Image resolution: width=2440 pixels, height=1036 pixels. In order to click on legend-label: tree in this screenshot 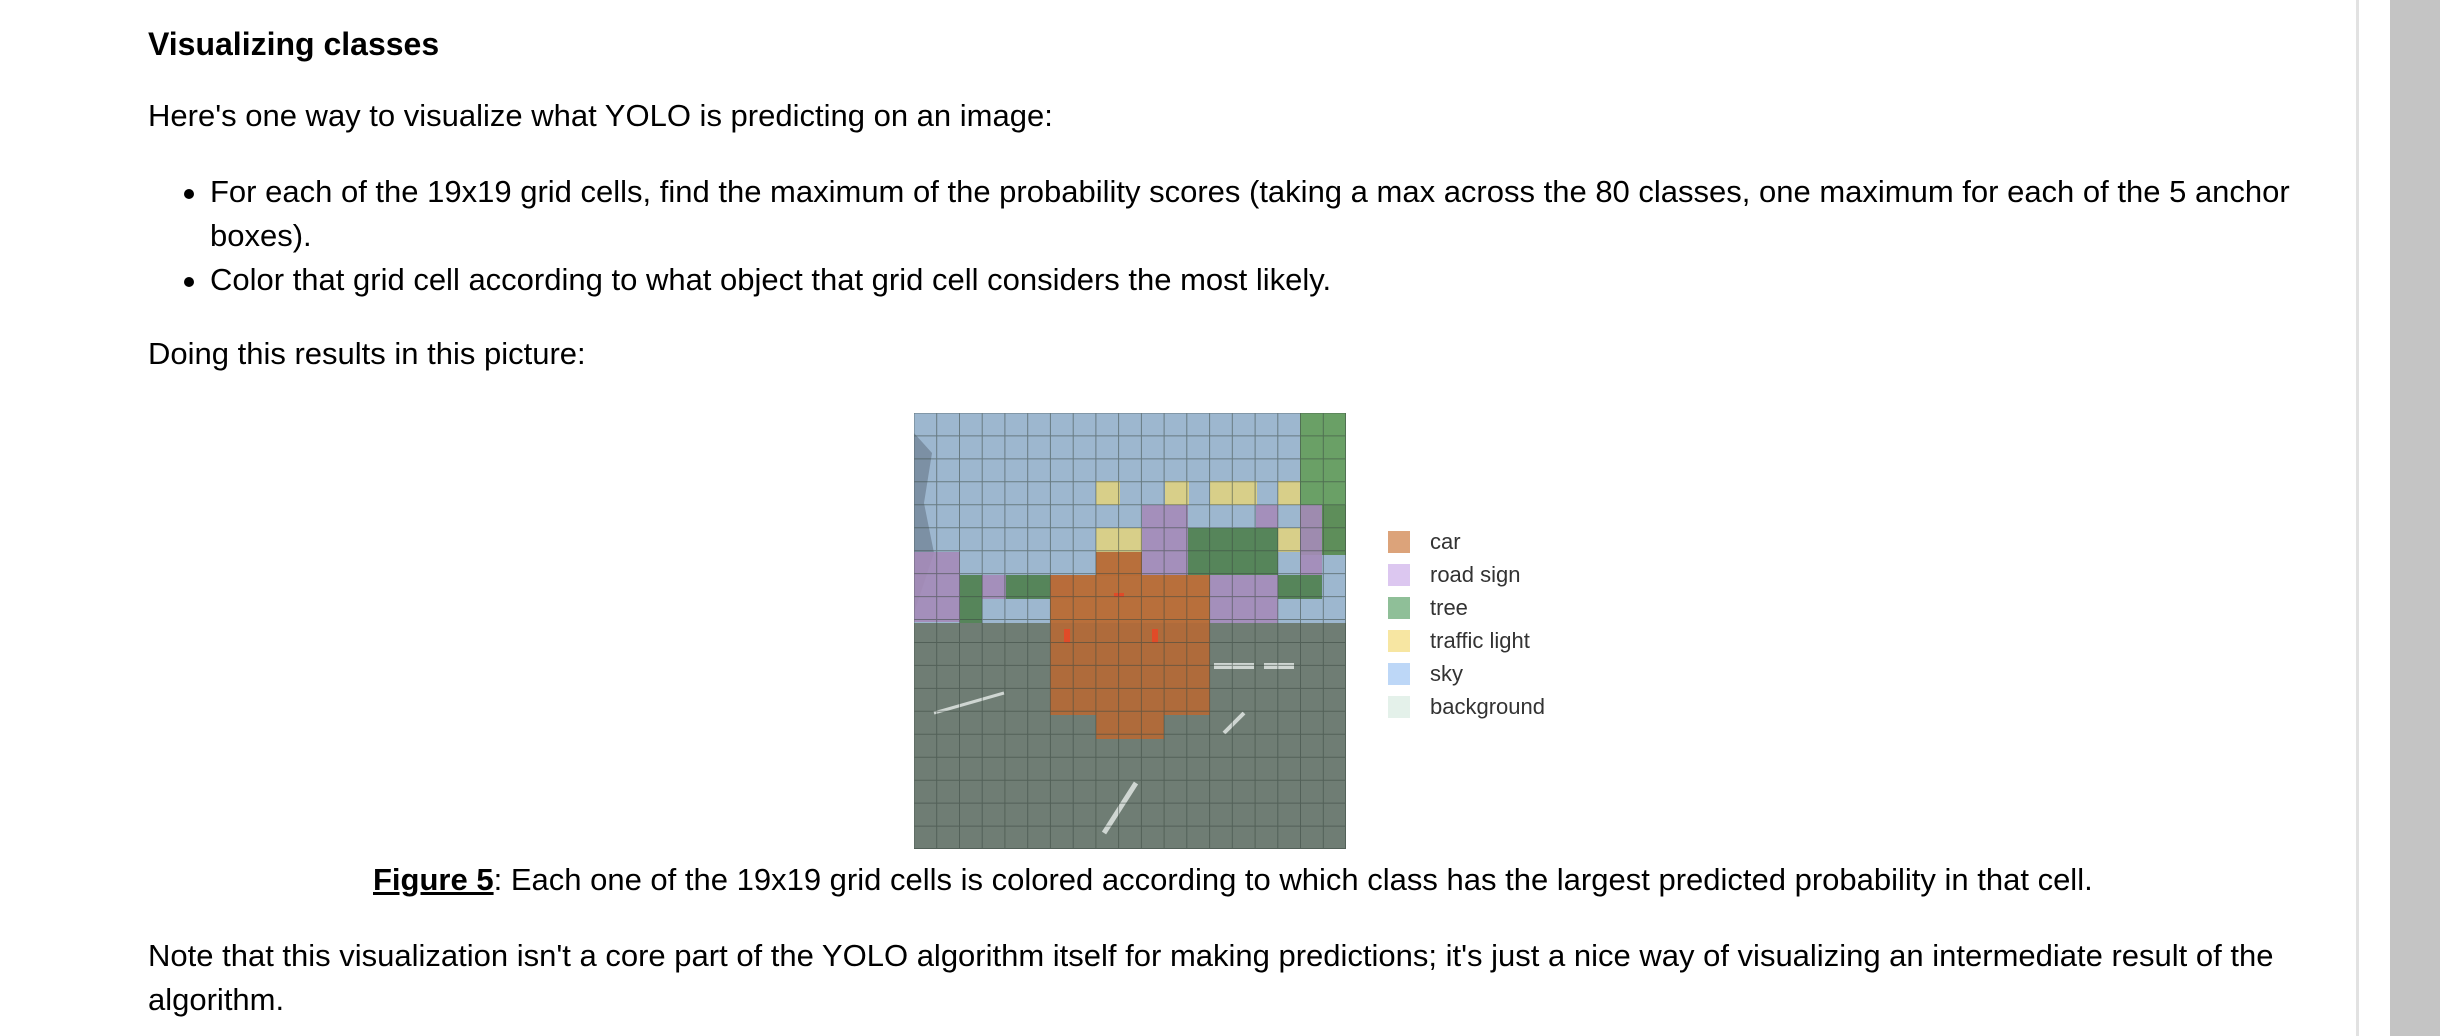, I will do `click(1449, 607)`.